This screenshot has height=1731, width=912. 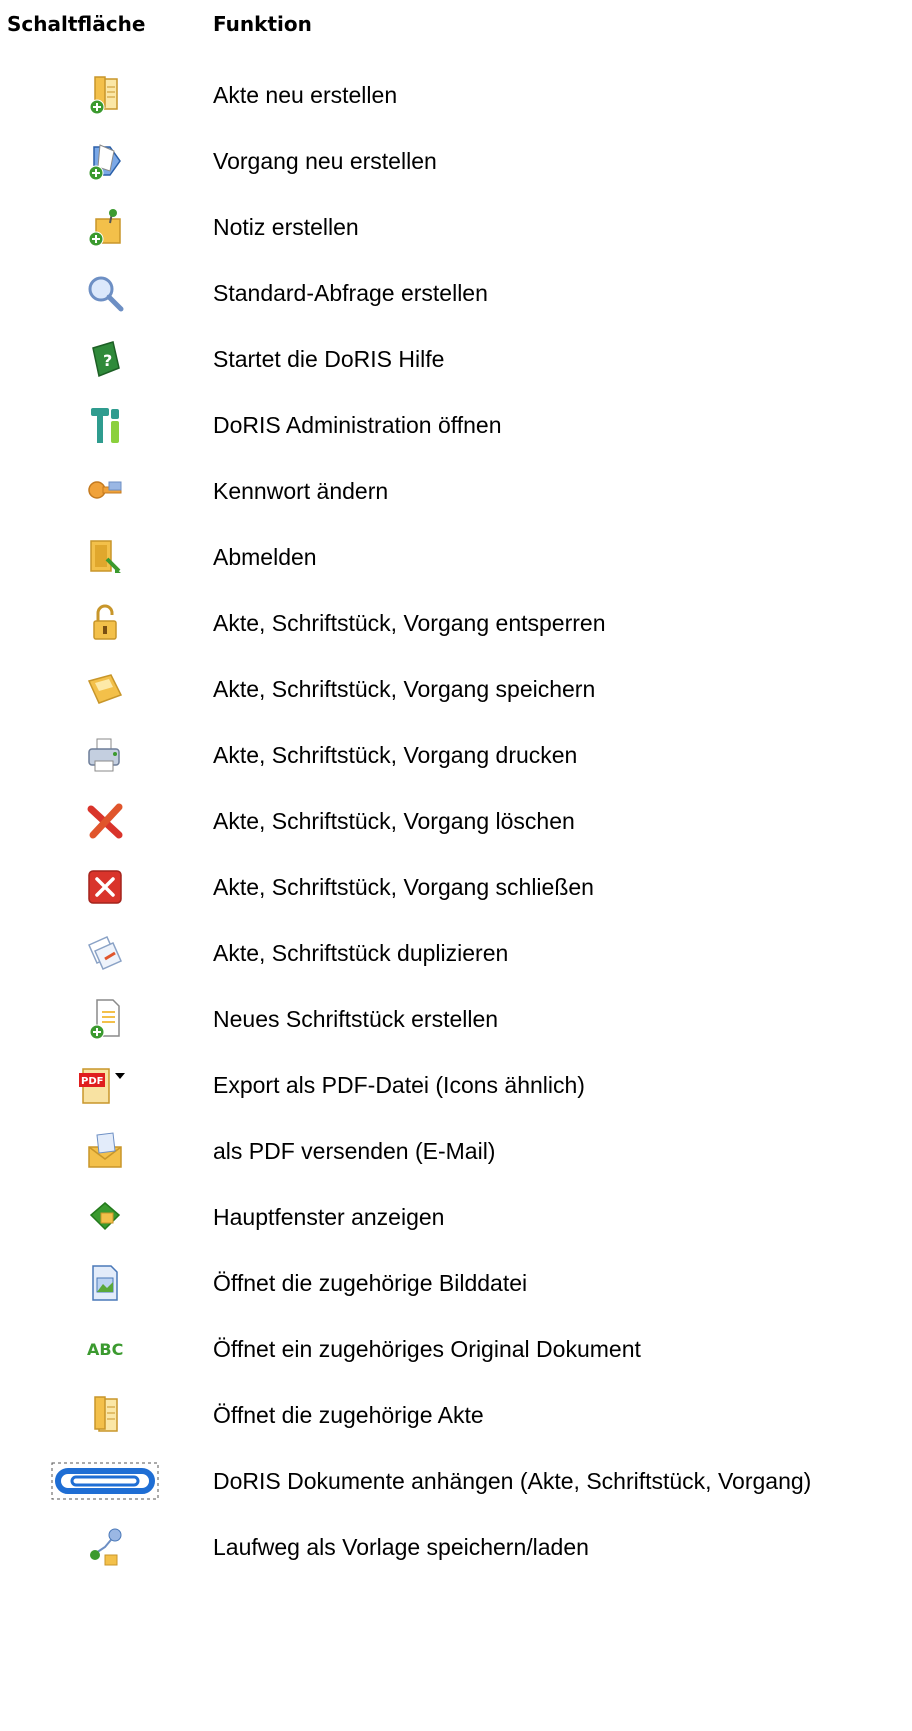 What do you see at coordinates (105, 557) in the screenshot?
I see `logout-door-icon` at bounding box center [105, 557].